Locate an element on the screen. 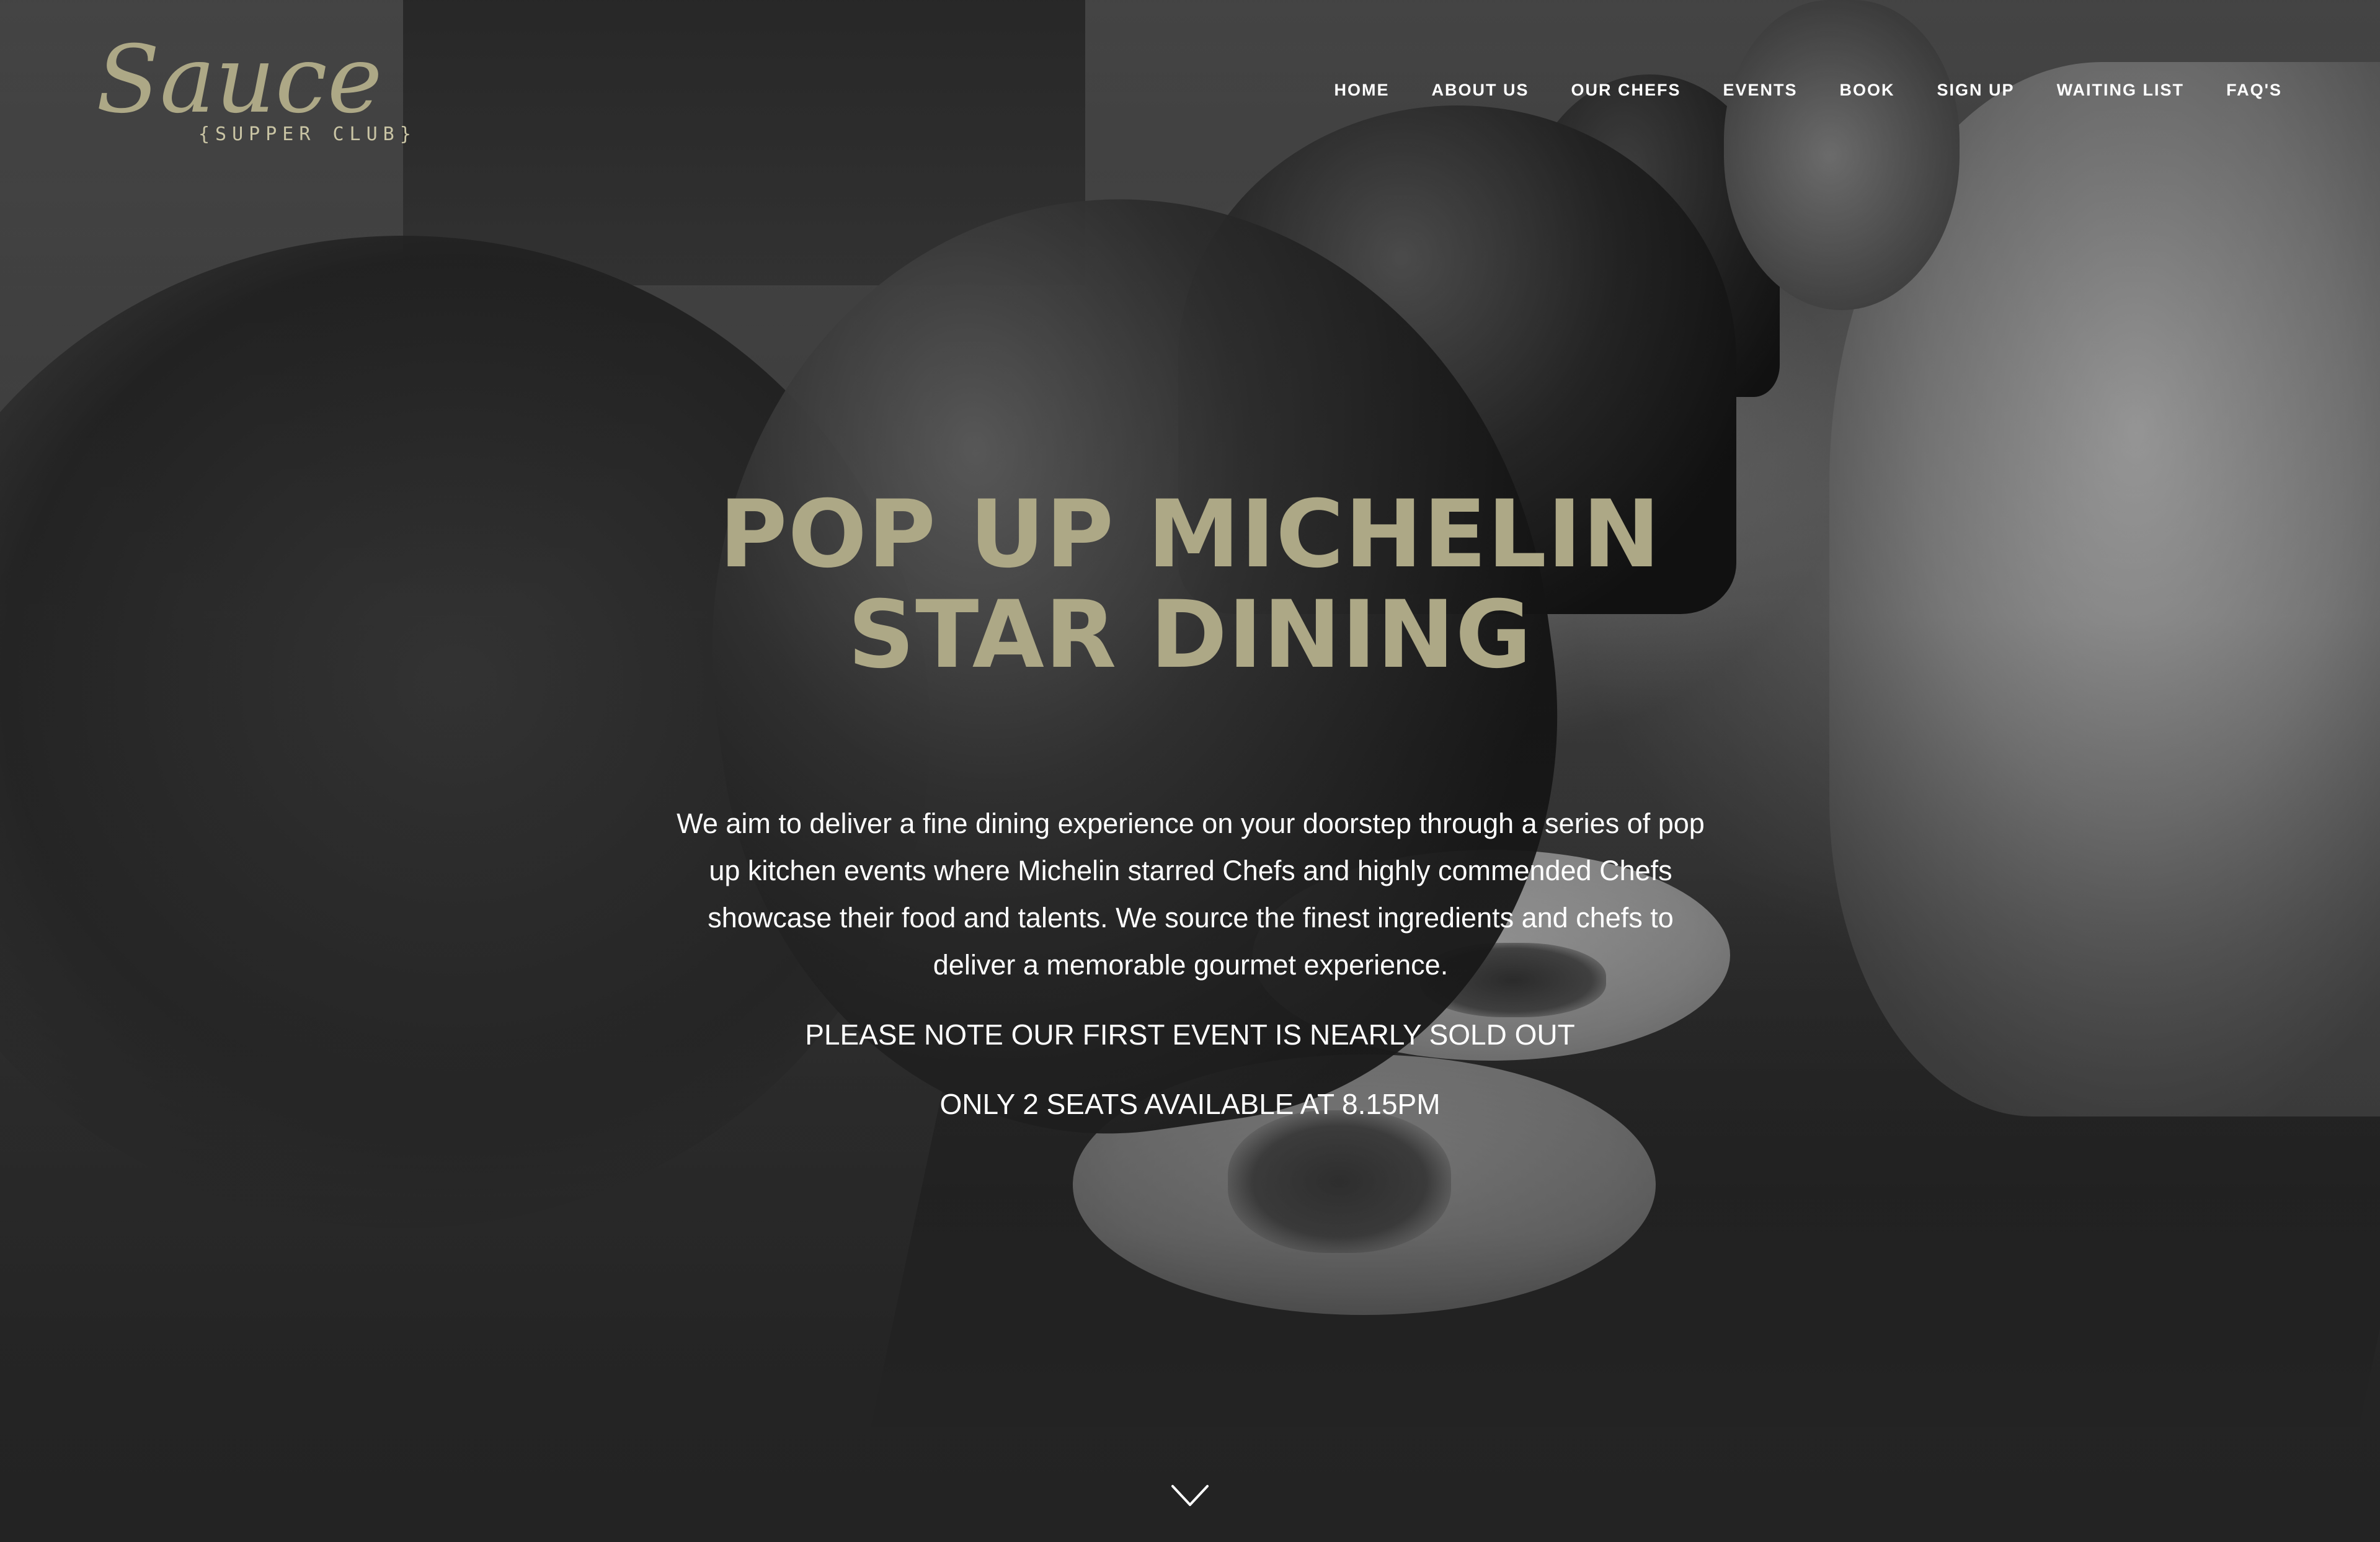 Image resolution: width=2380 pixels, height=1542 pixels. nav-item-sign-up: SIGN UP is located at coordinates (1976, 90).